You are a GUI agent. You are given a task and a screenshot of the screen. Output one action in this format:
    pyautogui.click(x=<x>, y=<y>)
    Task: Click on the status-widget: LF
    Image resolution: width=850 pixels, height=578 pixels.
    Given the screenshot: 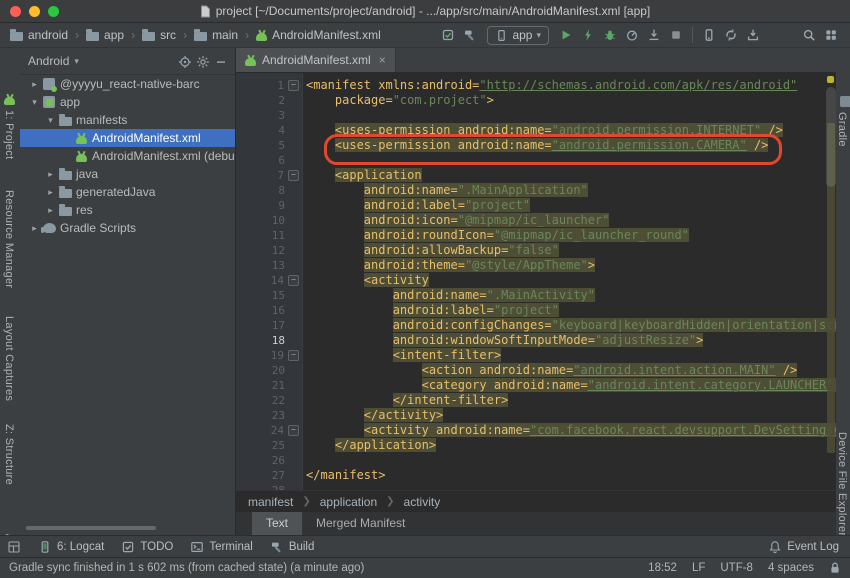 What is the action you would take?
    pyautogui.click(x=698, y=568)
    